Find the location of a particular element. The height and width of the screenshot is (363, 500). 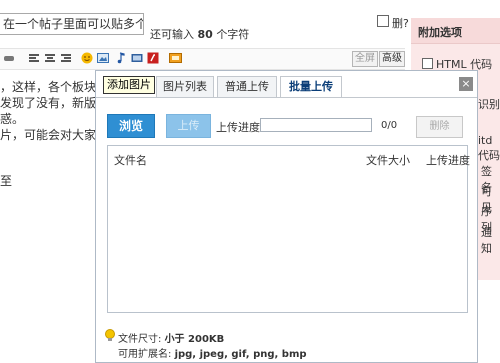

lightbulb-icon is located at coordinates (110, 336).